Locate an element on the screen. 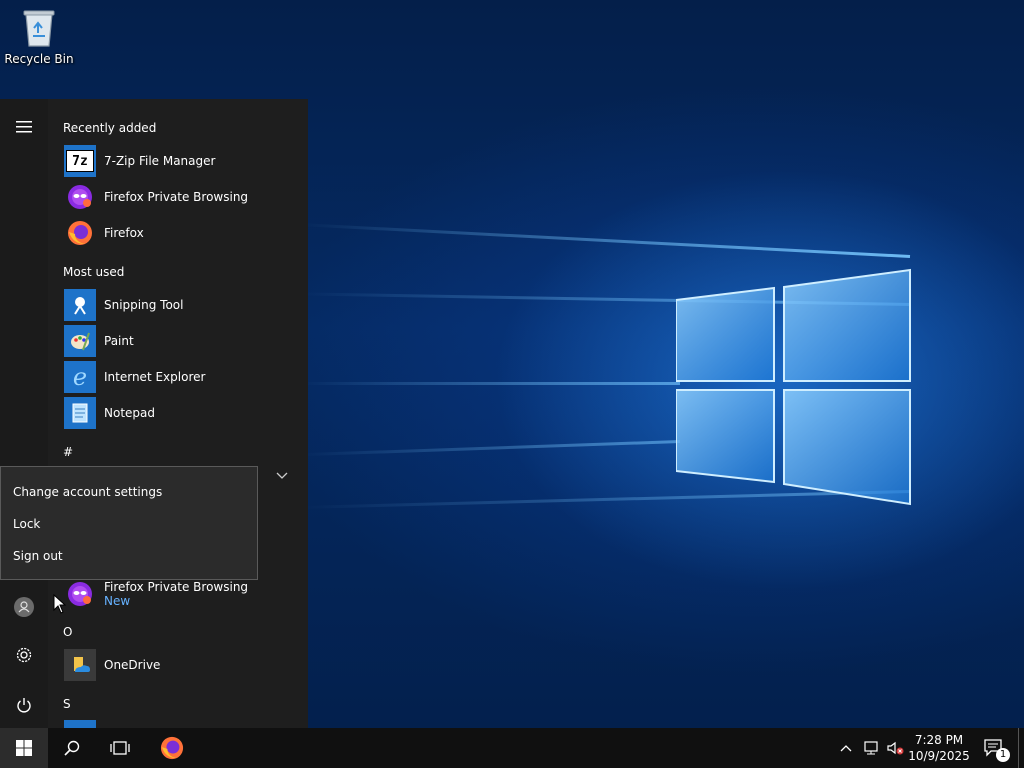 The image size is (1024, 768). app-label: Firefox is located at coordinates (124, 233).